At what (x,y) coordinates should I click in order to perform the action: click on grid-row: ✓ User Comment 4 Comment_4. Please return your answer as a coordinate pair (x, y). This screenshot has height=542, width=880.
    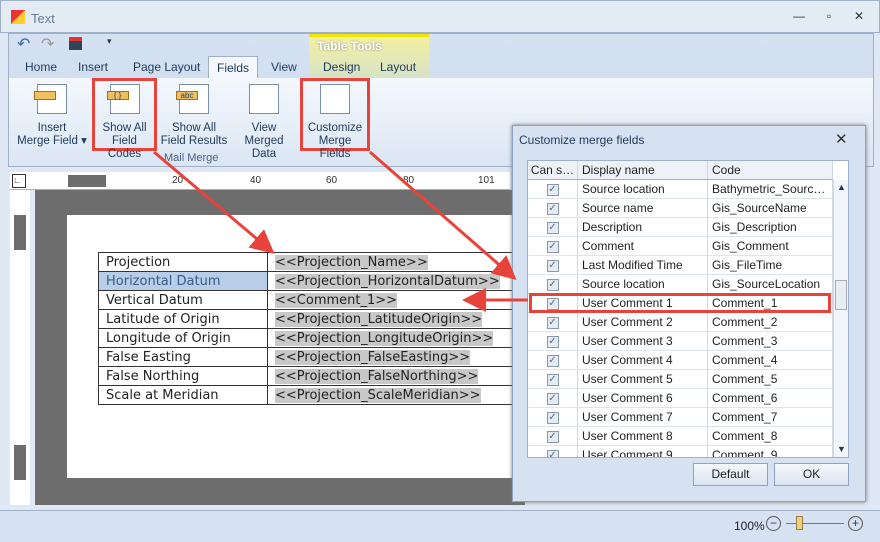
    Looking at the image, I should click on (680, 360).